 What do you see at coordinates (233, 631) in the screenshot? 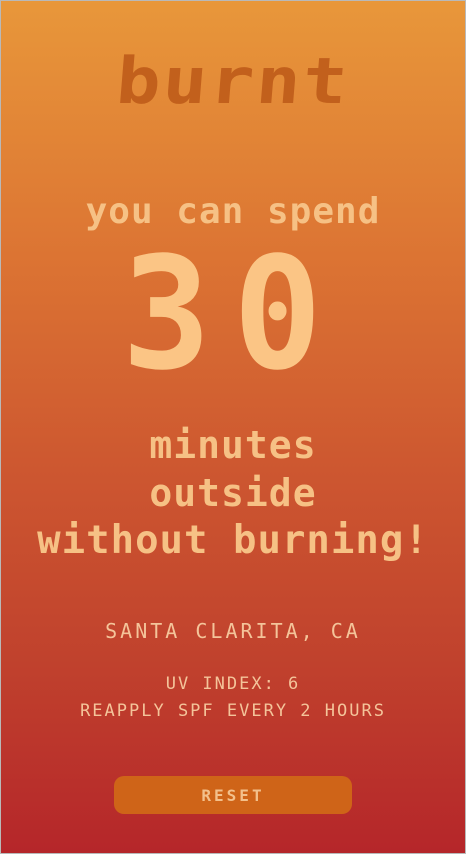
I see `location-label: SANTA CLARITA, CA` at bounding box center [233, 631].